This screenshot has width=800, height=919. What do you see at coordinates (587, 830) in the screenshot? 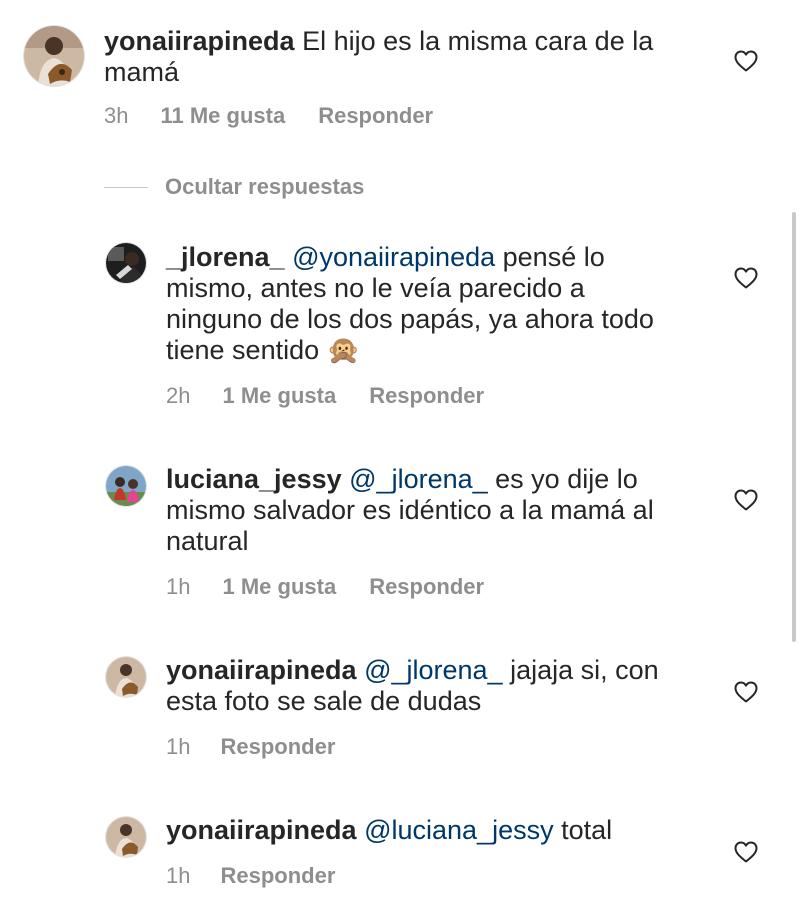
I see `comment-body: total` at bounding box center [587, 830].